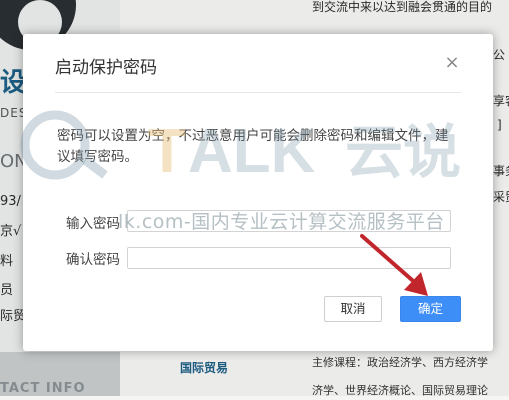  I want to click on password-label: 输入密码, so click(93, 224).